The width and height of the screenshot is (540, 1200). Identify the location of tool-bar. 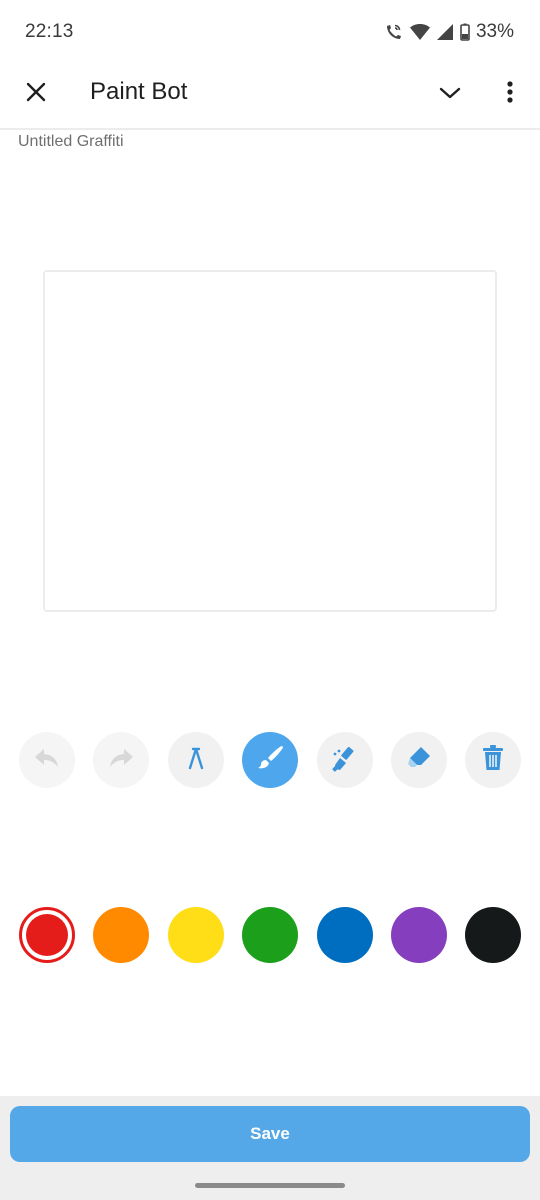
(270, 760).